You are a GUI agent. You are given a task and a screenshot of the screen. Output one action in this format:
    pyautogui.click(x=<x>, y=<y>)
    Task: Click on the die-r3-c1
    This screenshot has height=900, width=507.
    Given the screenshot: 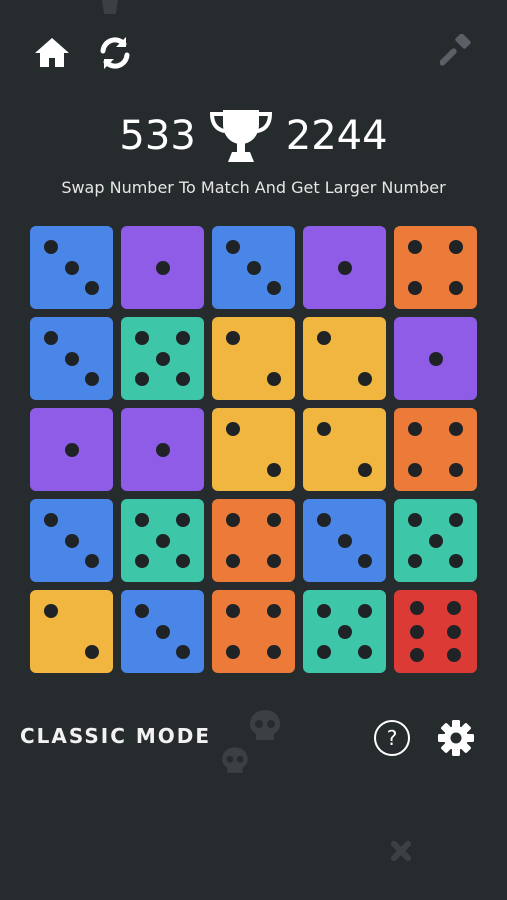 What is the action you would take?
    pyautogui.click(x=71, y=449)
    